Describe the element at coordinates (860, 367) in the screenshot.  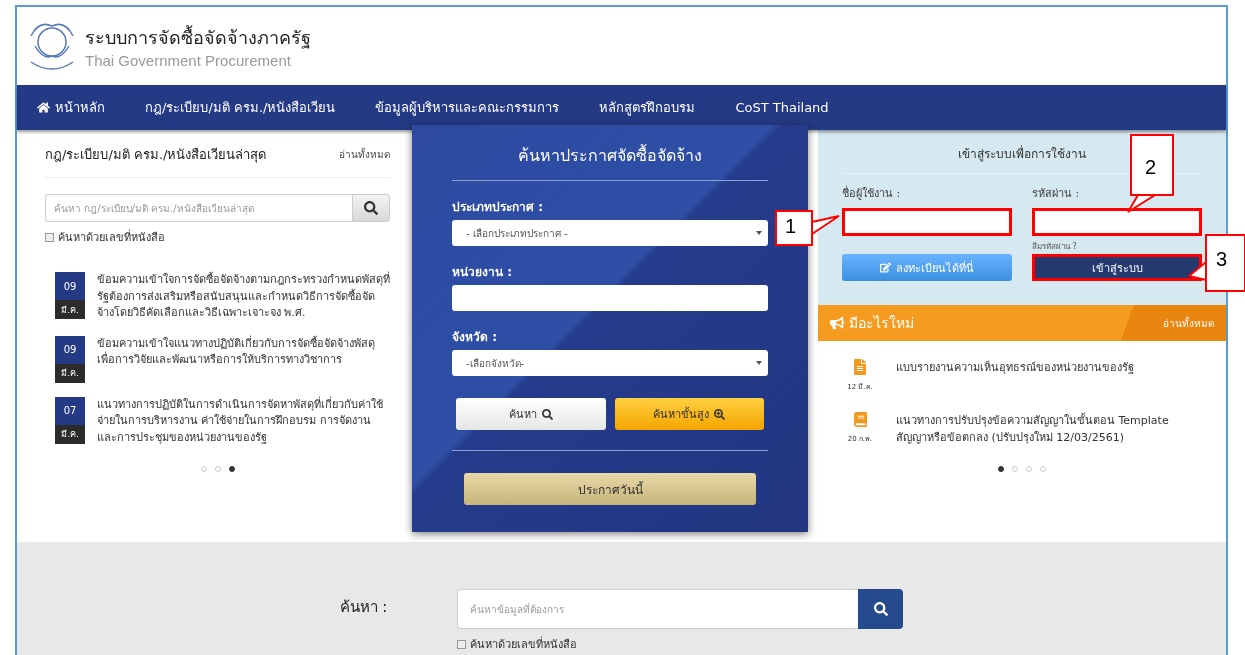
I see `document-icon` at that location.